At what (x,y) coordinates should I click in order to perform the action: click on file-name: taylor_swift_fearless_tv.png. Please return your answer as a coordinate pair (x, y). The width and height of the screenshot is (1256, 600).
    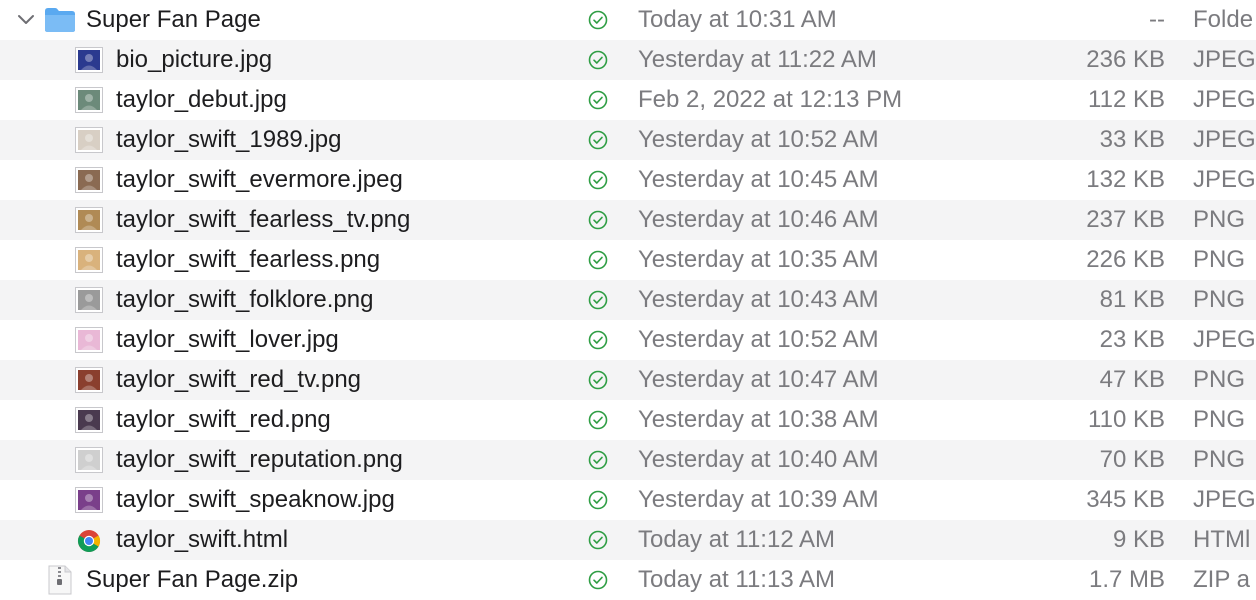
    Looking at the image, I should click on (263, 219).